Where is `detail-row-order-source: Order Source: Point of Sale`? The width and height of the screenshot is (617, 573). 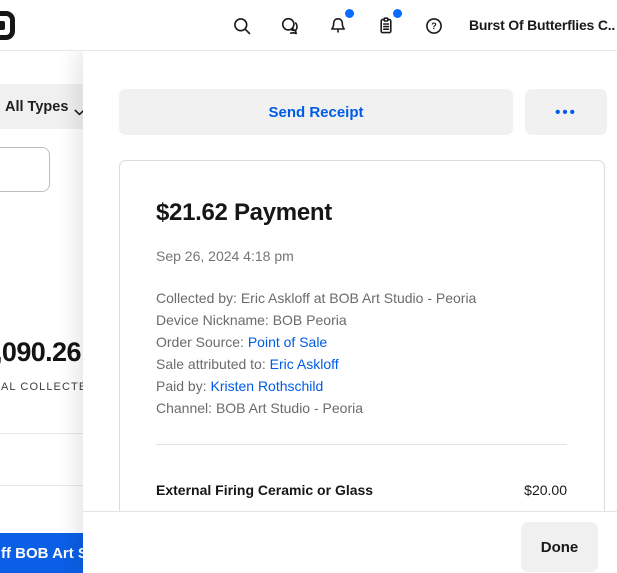 detail-row-order-source: Order Source: Point of Sale is located at coordinates (361, 342).